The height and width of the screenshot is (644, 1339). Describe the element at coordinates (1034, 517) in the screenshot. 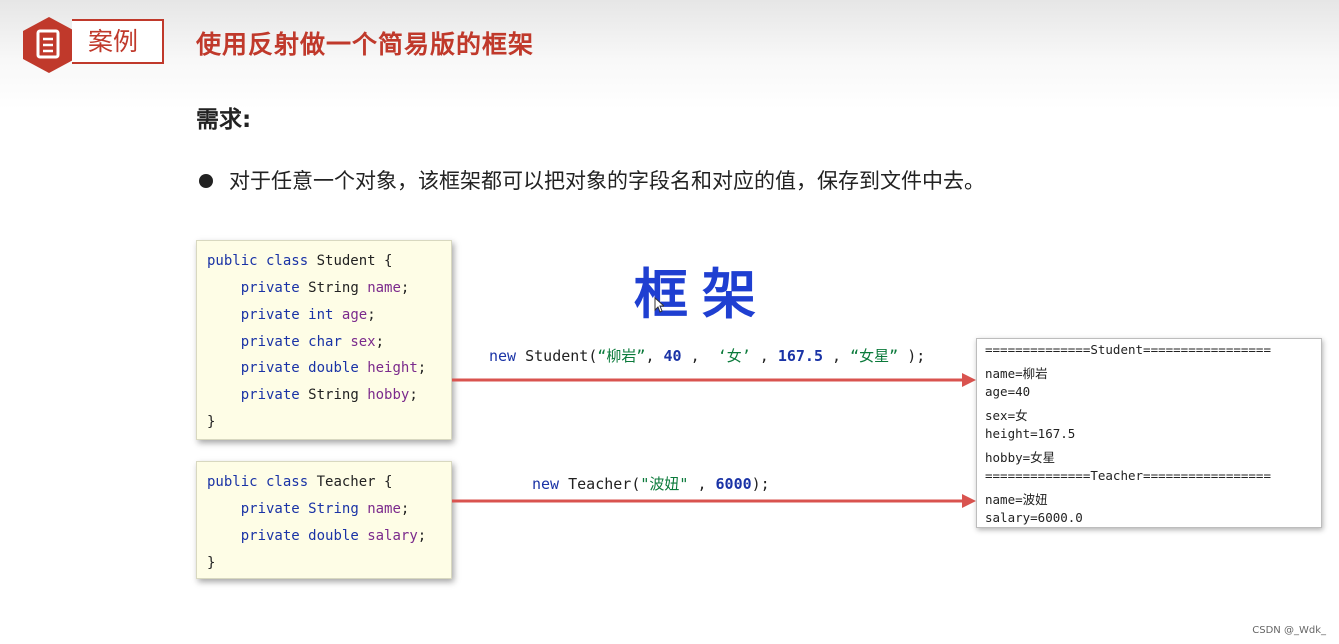

I see `output-line: salary=6000.0` at that location.